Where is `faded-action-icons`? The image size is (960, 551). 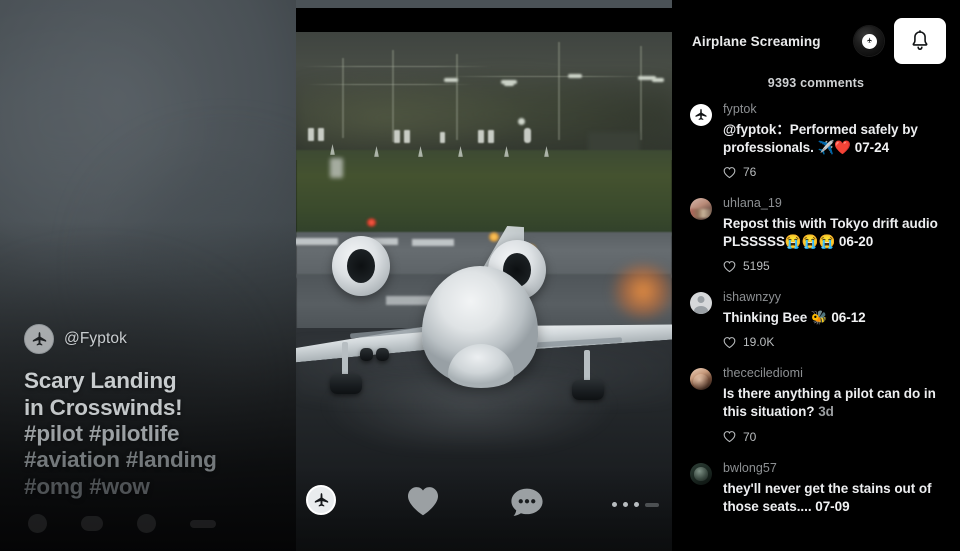 faded-action-icons is located at coordinates (160, 523).